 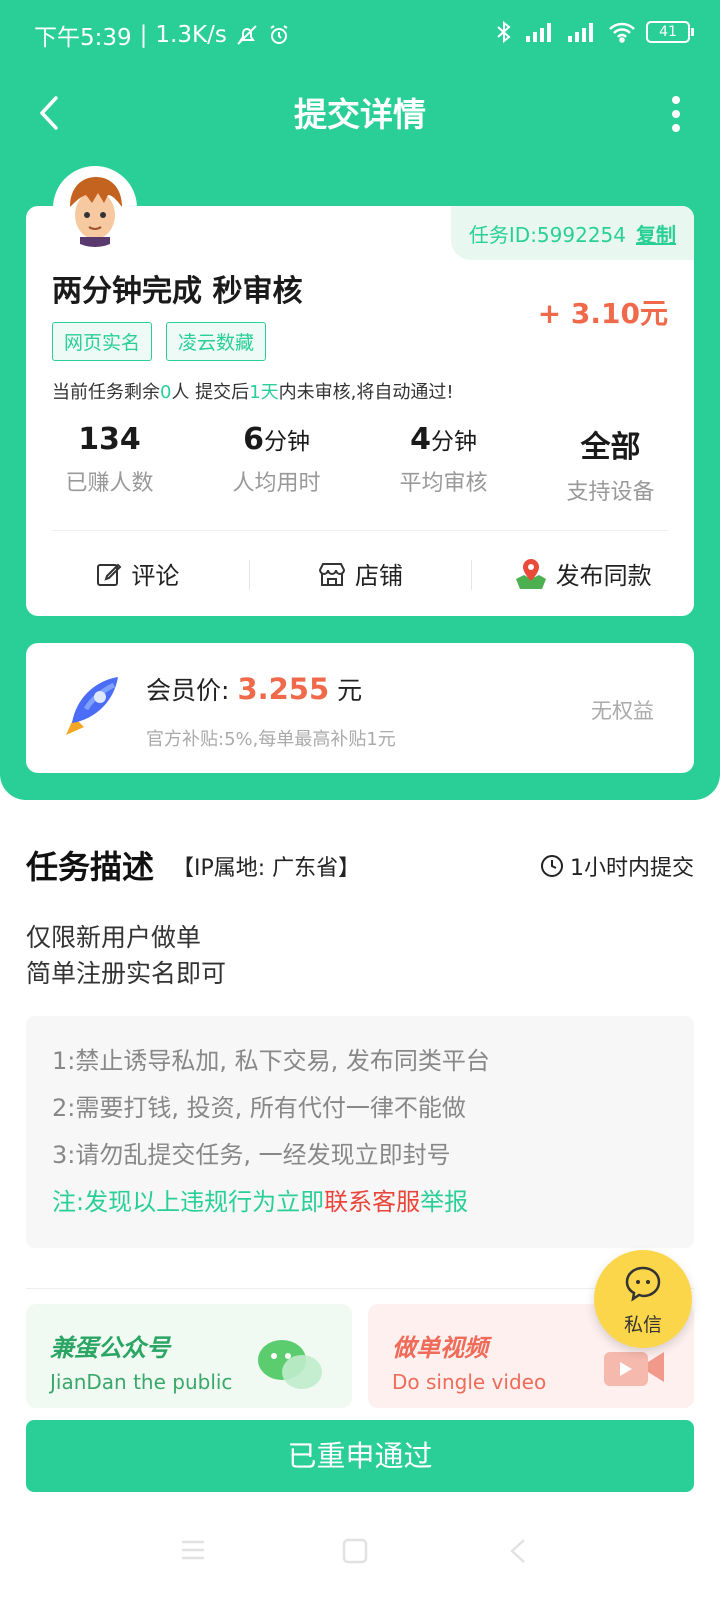 What do you see at coordinates (603, 576) in the screenshot?
I see `publish-same-label: 发布同款` at bounding box center [603, 576].